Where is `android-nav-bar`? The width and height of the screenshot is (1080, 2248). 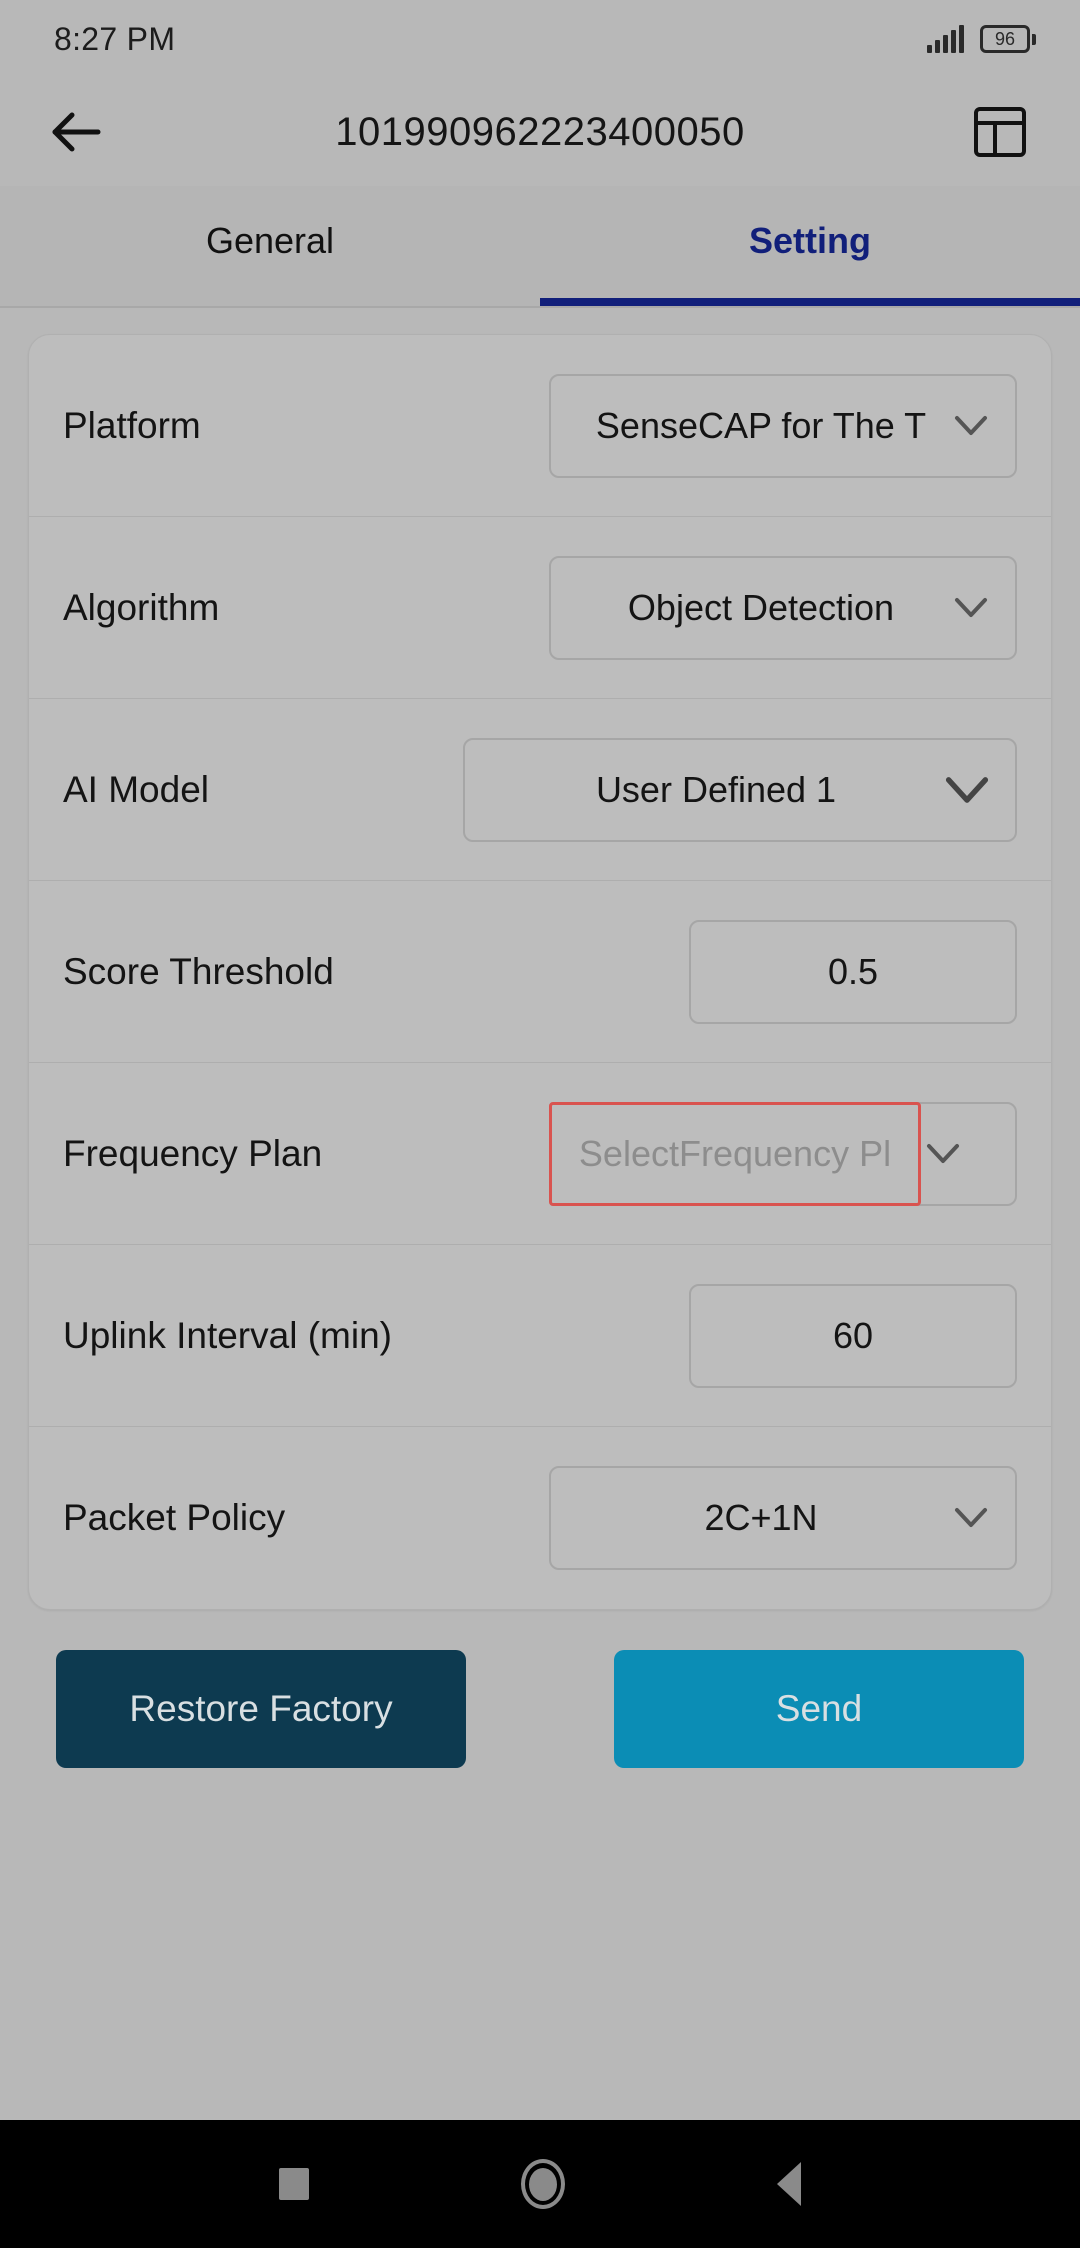
android-nav-bar is located at coordinates (540, 2184).